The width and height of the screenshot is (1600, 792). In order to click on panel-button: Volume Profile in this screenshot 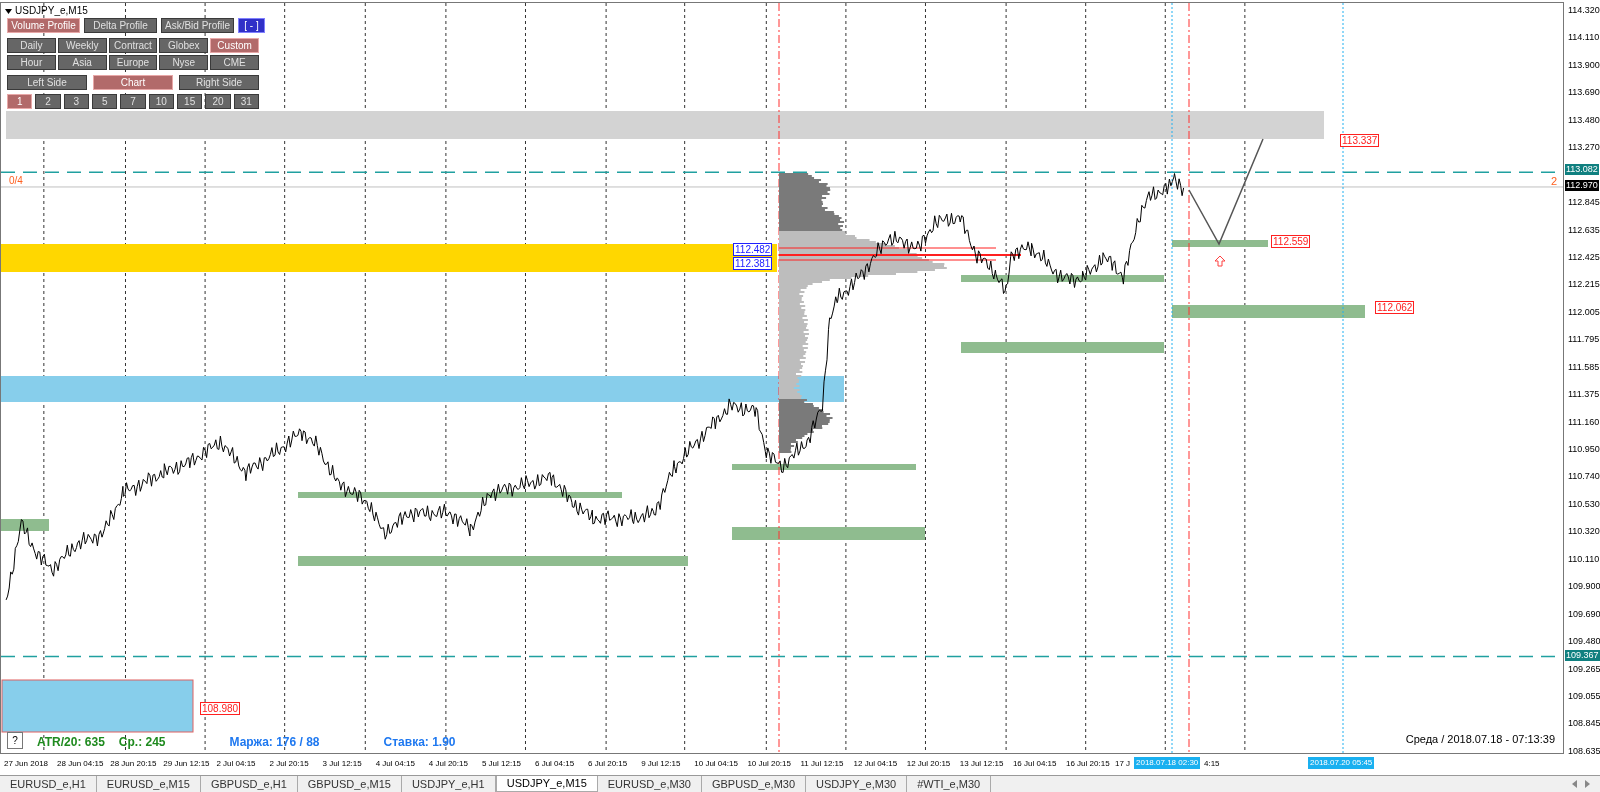, I will do `click(43, 25)`.